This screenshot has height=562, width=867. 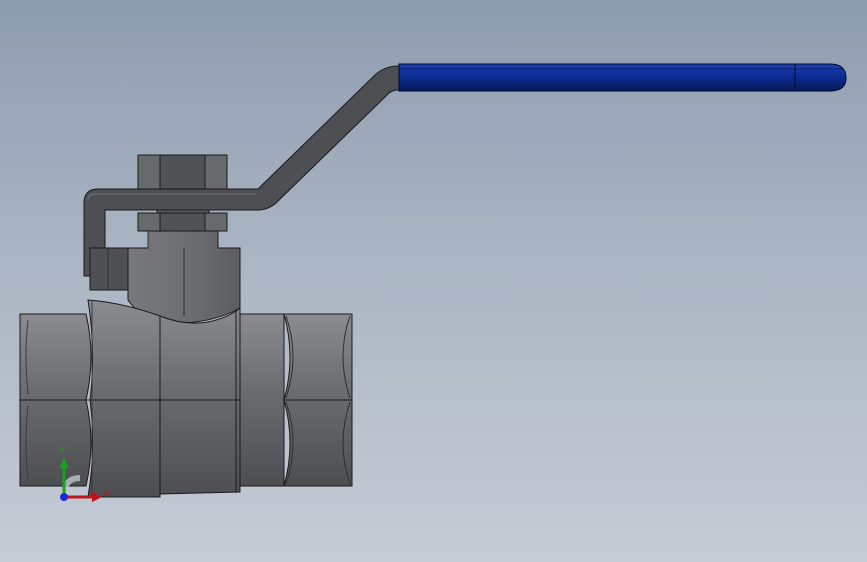 I want to click on gland-nut, so click(x=182, y=222).